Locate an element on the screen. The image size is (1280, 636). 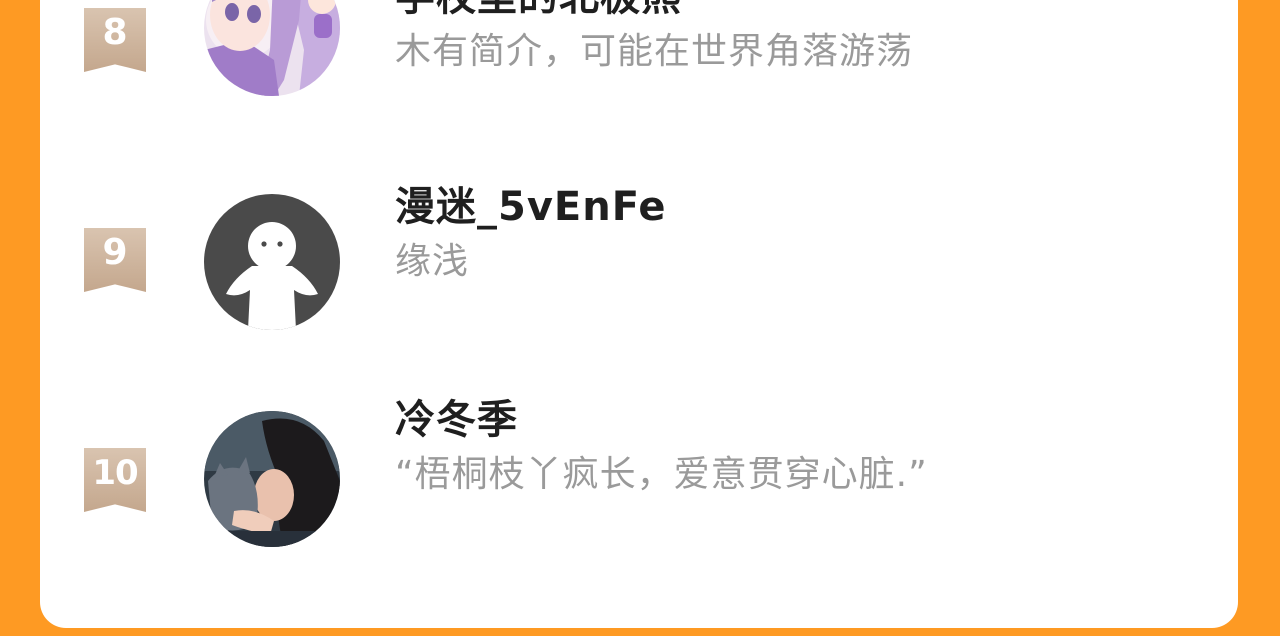
default-user-avatar-icon is located at coordinates (272, 262).